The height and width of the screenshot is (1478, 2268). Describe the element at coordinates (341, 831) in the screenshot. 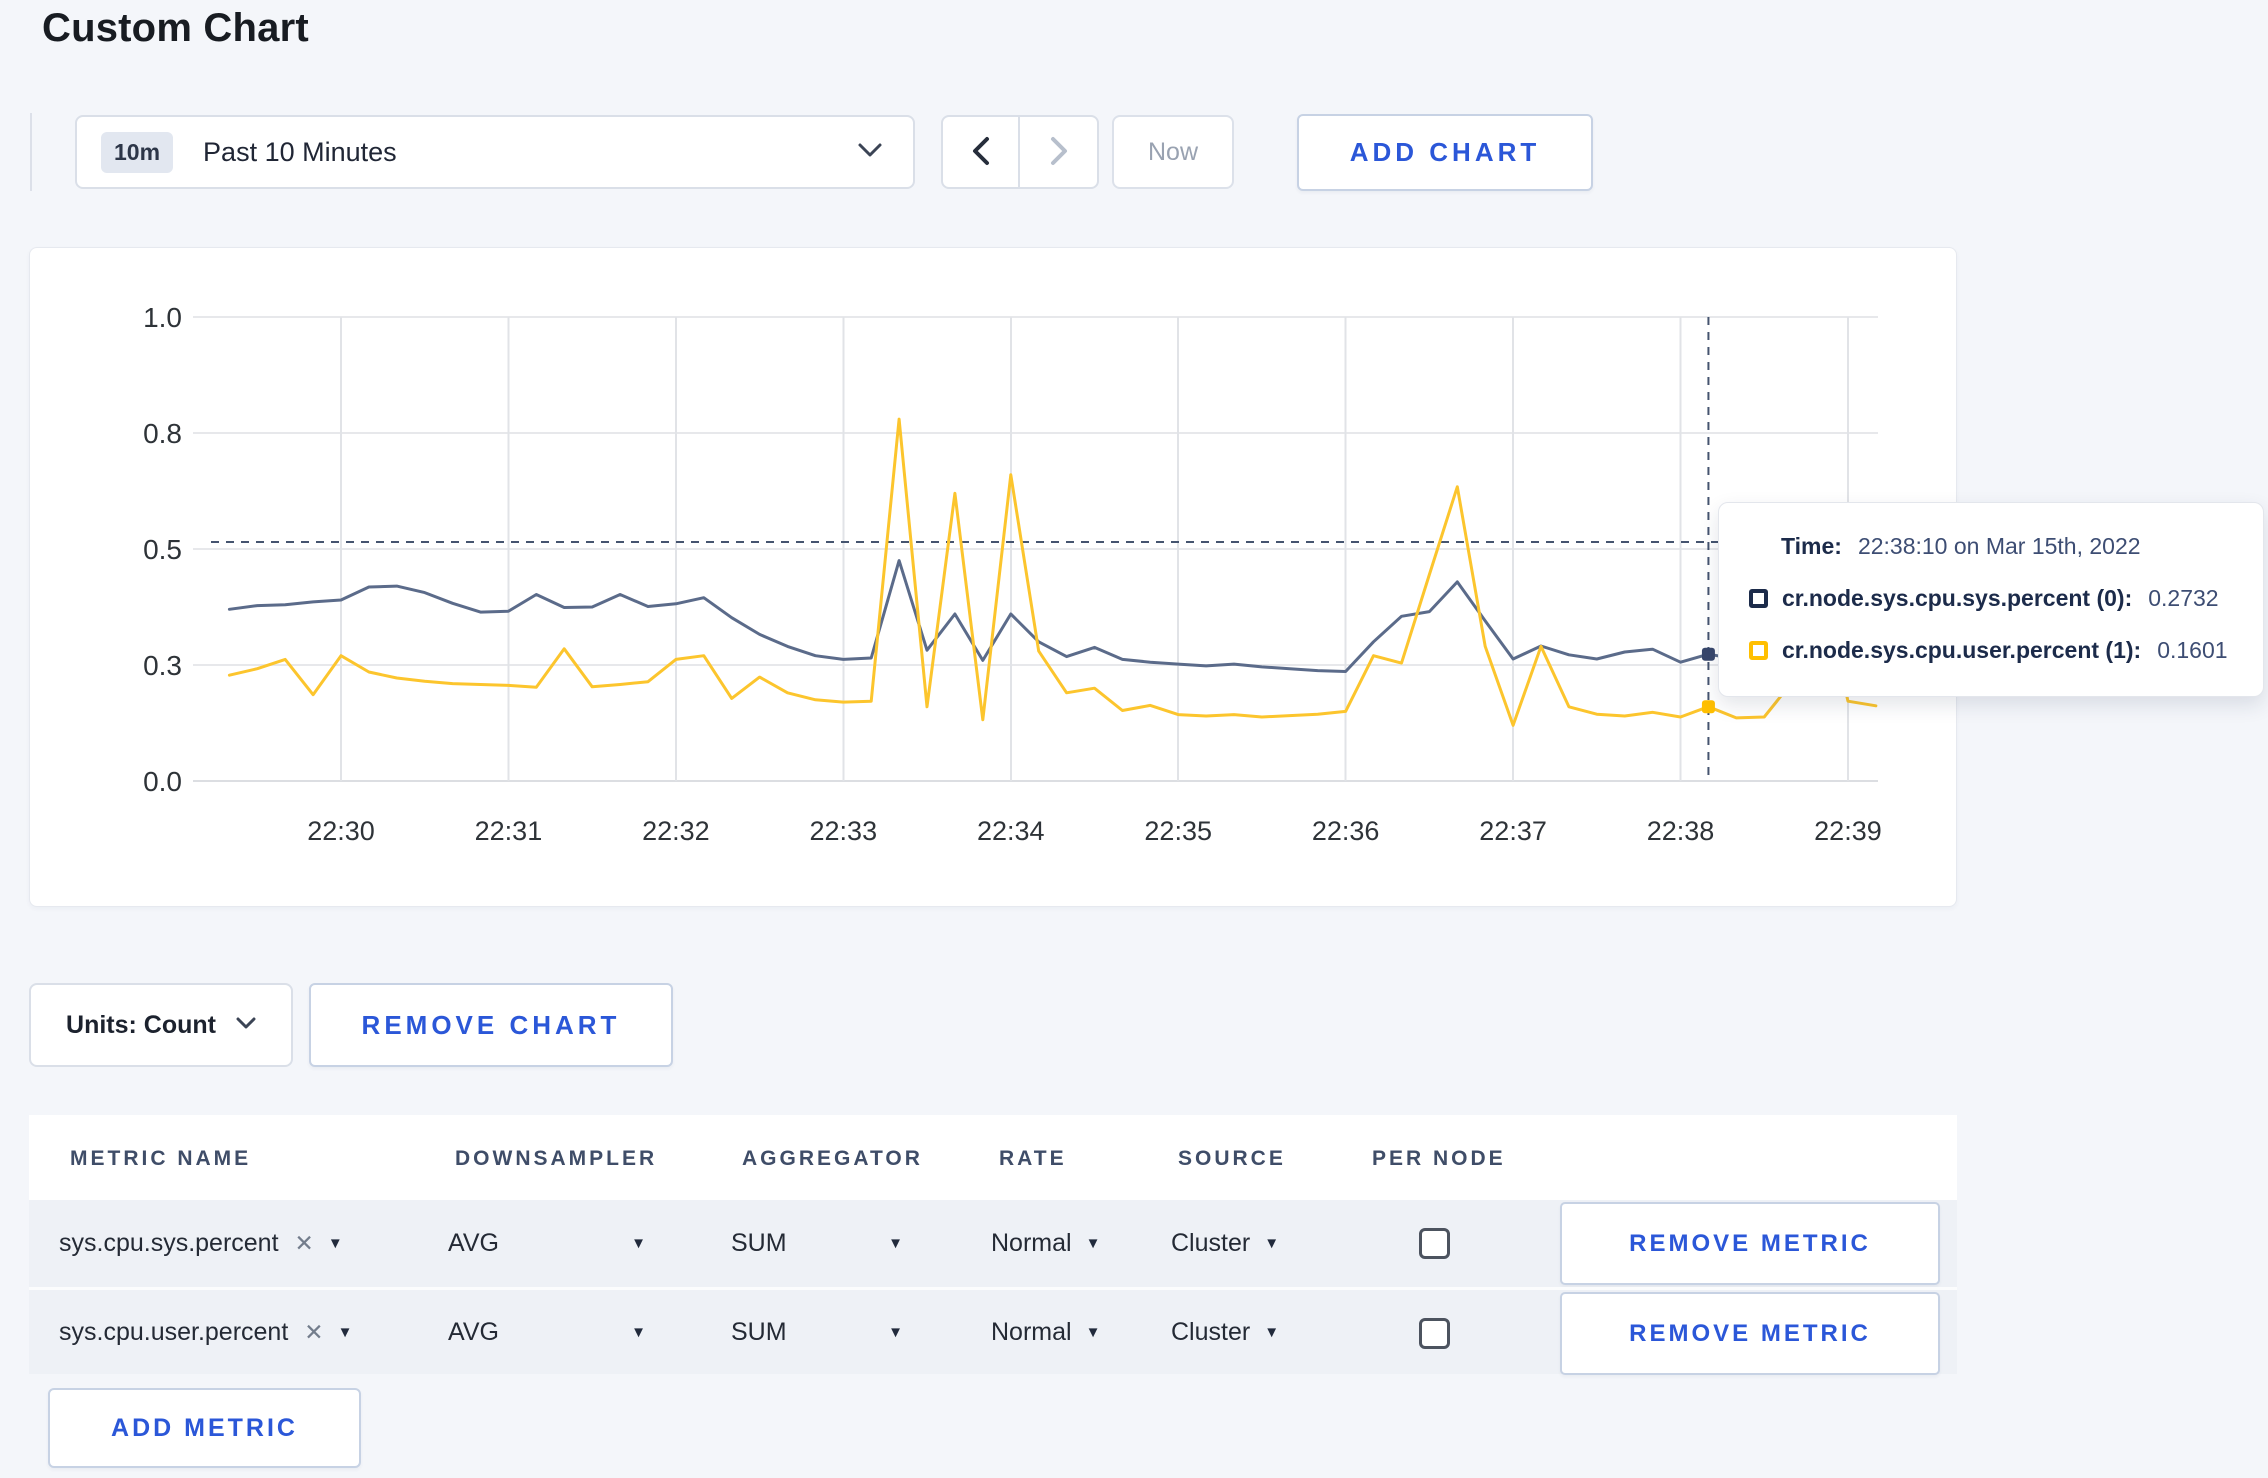

I see `x-tick-label: 22:30` at that location.